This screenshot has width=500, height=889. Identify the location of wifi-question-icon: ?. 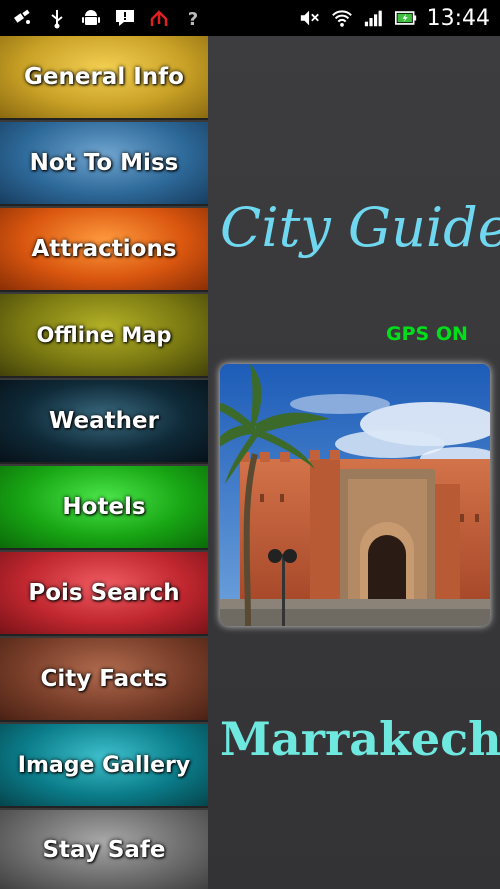
(193, 18).